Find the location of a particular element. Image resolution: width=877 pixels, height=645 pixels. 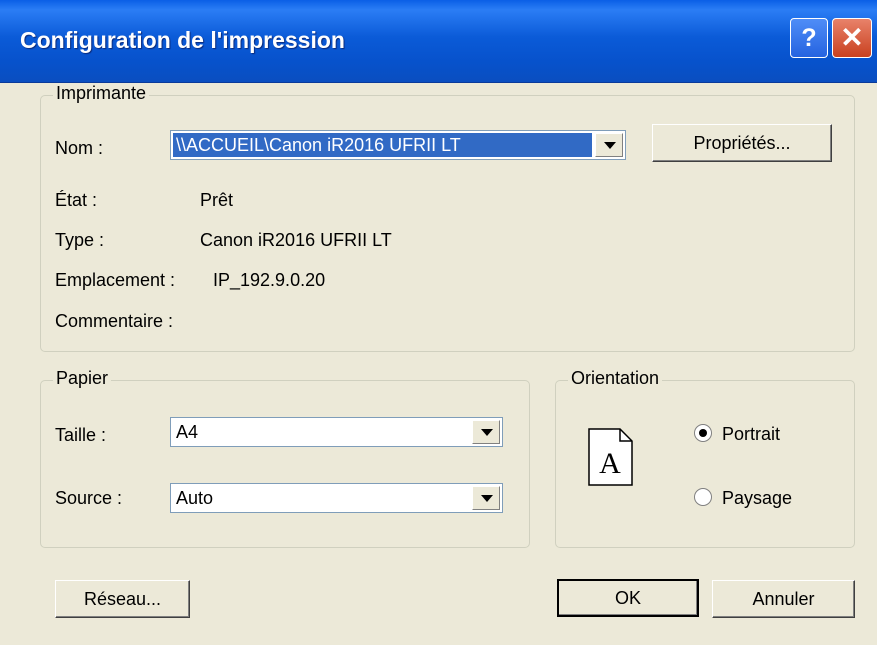

landscape-label: Paysage is located at coordinates (757, 498).